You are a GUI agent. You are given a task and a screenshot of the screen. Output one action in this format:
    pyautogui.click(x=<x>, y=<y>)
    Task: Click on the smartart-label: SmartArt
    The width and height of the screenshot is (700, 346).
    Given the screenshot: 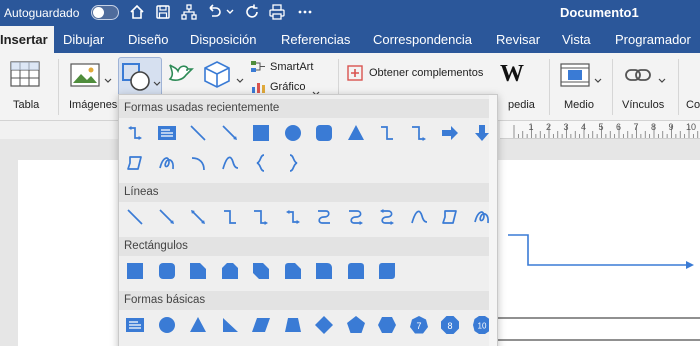 What is the action you would take?
    pyautogui.click(x=292, y=67)
    